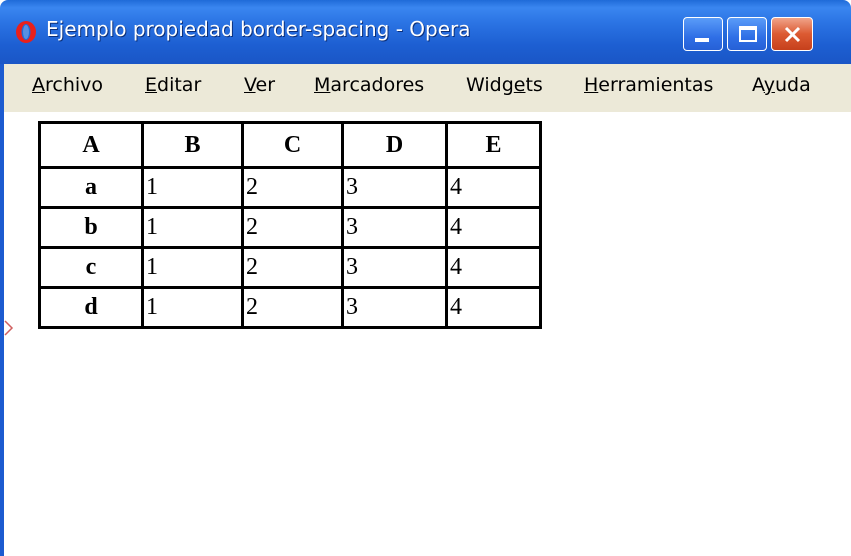  What do you see at coordinates (91, 226) in the screenshot?
I see `table-row-header: b` at bounding box center [91, 226].